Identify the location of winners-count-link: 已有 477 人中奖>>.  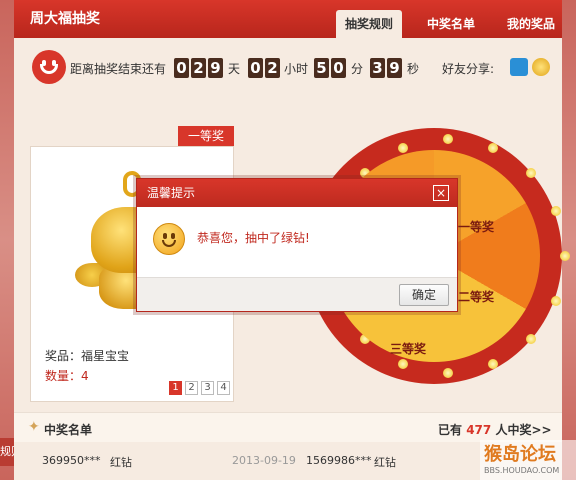
(495, 429).